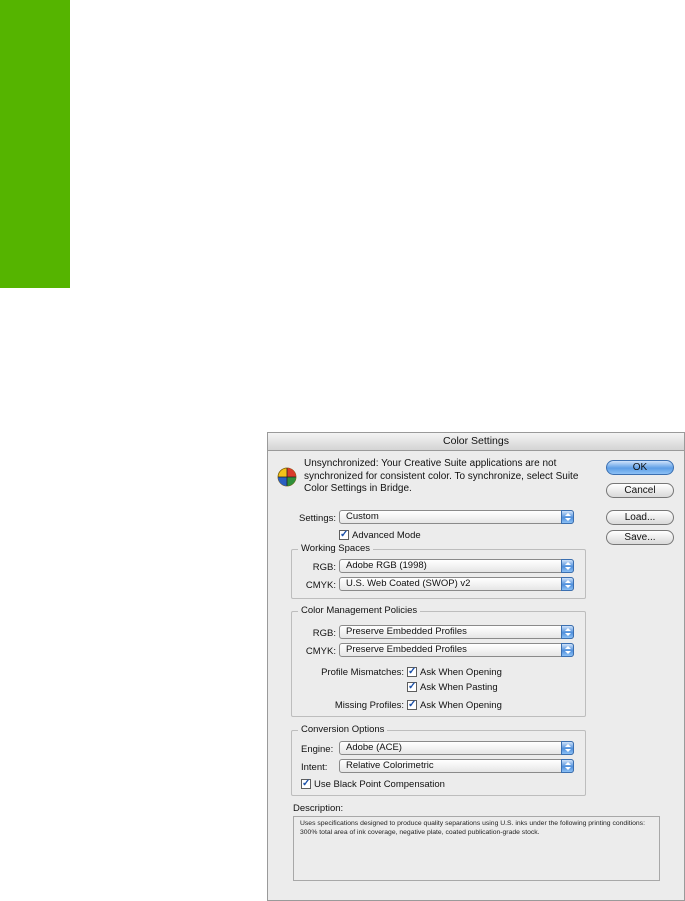  I want to click on missing-ask-when-opening-label: Ask When Opening, so click(461, 705).